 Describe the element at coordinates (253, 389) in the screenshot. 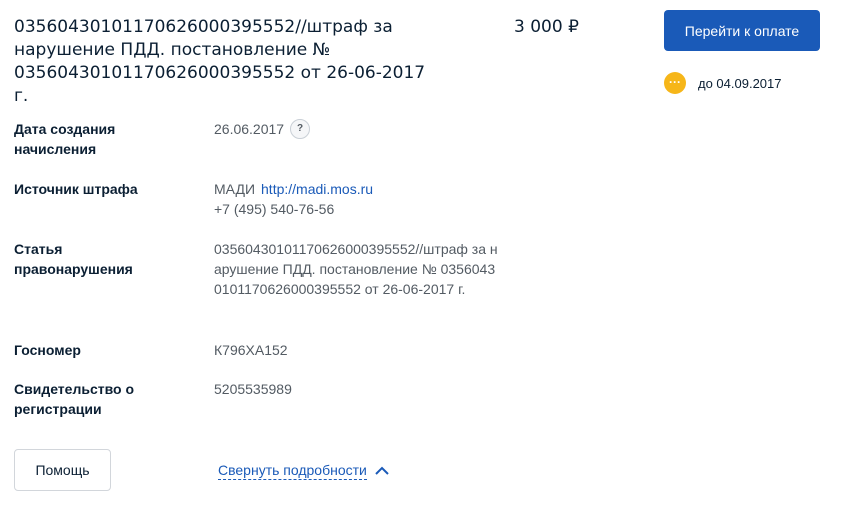

I see `certificate-value: 5205535989` at that location.